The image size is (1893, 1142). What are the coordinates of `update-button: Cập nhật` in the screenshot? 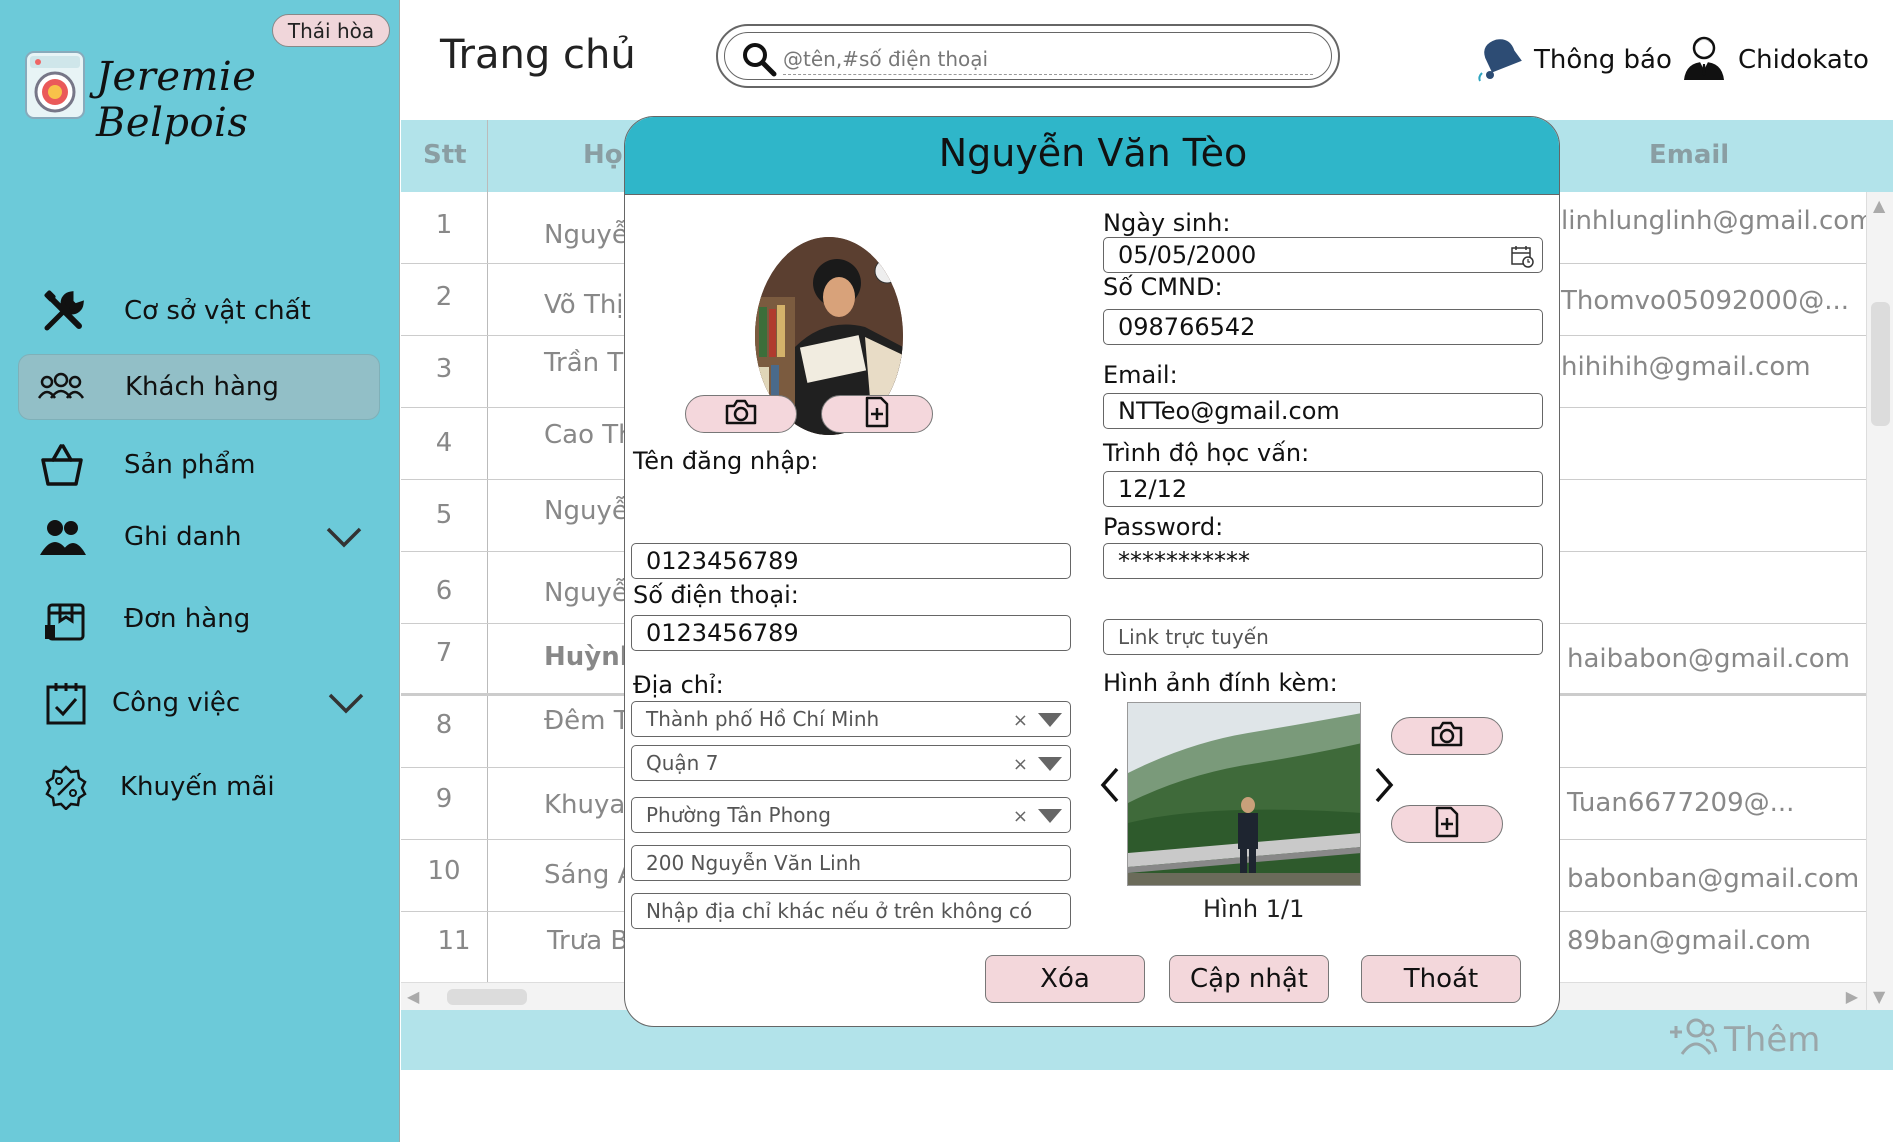 It's located at (1249, 979).